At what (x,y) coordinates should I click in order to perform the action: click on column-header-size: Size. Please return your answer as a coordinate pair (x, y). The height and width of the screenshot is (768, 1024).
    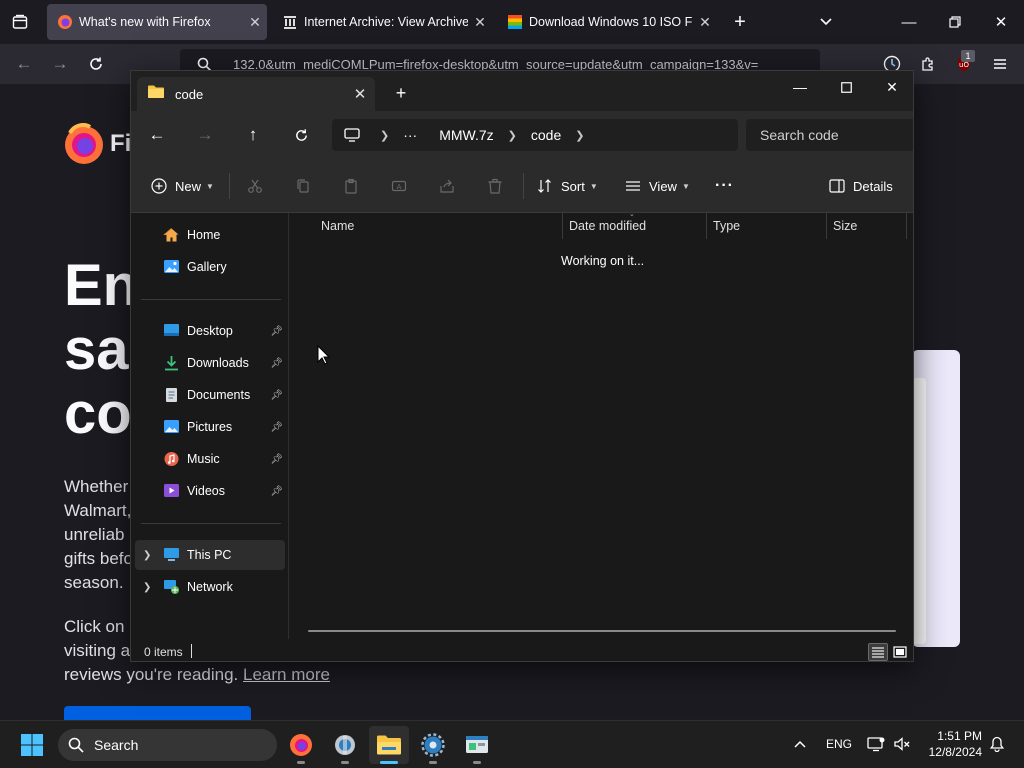
    Looking at the image, I should click on (866, 226).